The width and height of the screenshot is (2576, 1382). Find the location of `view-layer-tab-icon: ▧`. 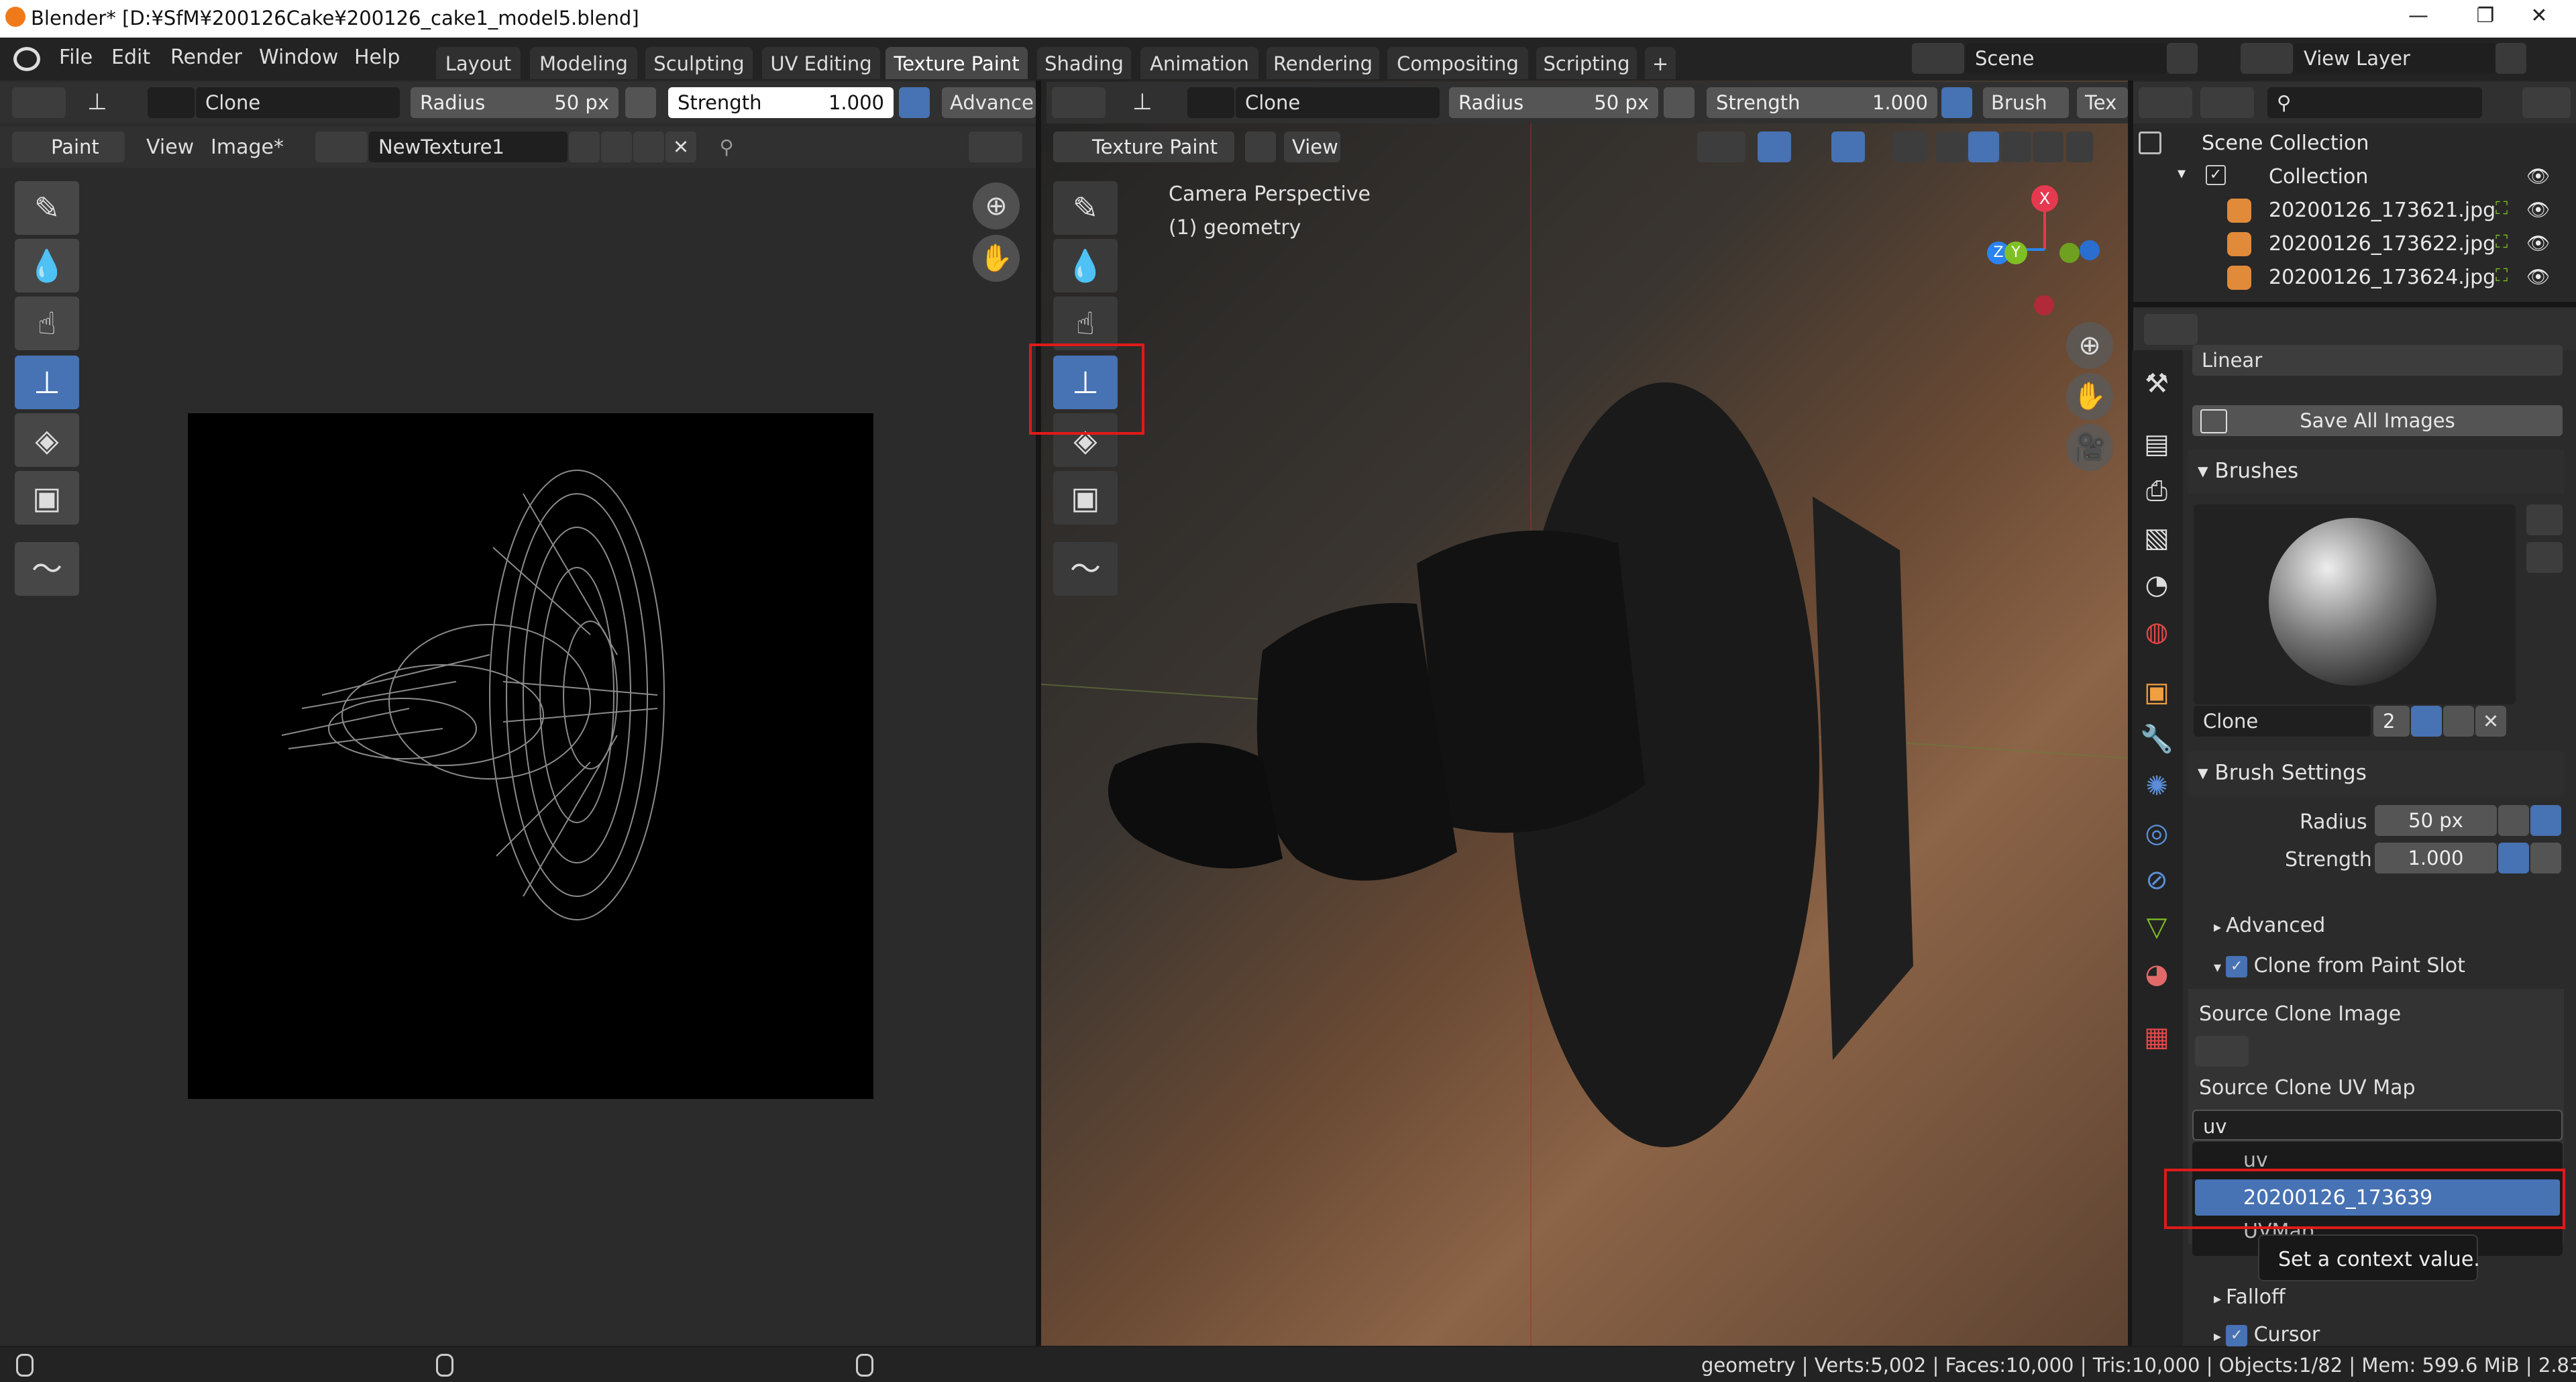

view-layer-tab-icon: ▧ is located at coordinates (2157, 538).